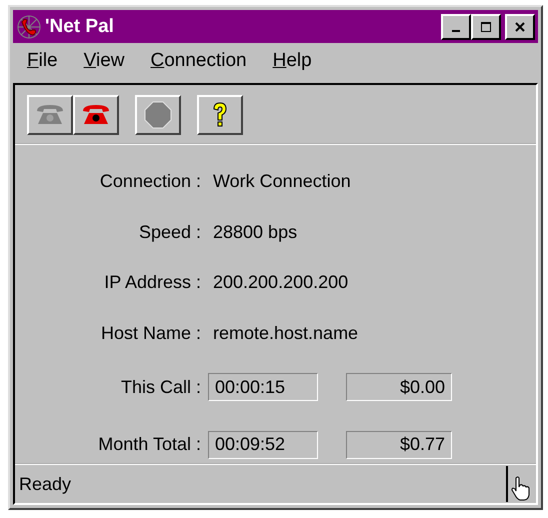 This screenshot has width=548, height=518. I want to click on field-value: 200.200.200.200, so click(281, 283).